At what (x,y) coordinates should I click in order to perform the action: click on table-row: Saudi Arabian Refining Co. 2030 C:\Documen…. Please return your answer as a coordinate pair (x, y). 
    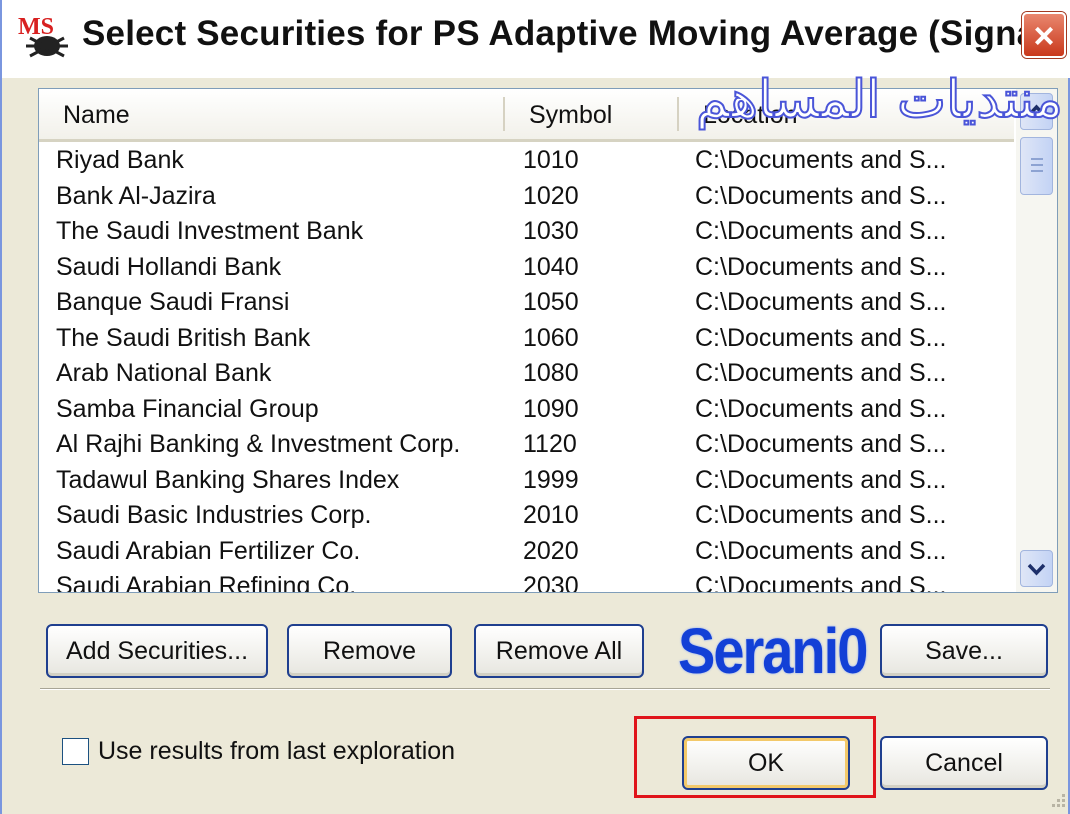
    Looking at the image, I should click on (526, 581).